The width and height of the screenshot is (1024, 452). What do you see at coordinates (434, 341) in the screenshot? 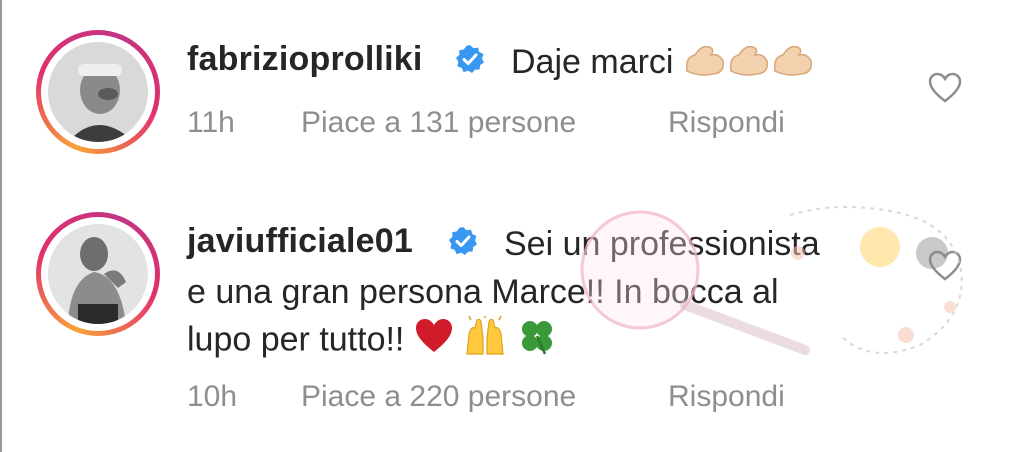
I see `red-heart-emoji-icon` at bounding box center [434, 341].